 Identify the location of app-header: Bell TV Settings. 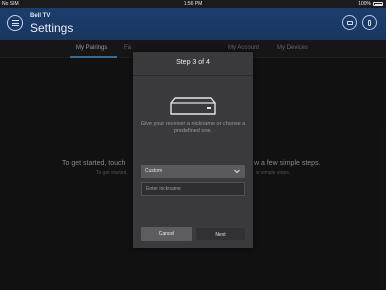
(193, 24).